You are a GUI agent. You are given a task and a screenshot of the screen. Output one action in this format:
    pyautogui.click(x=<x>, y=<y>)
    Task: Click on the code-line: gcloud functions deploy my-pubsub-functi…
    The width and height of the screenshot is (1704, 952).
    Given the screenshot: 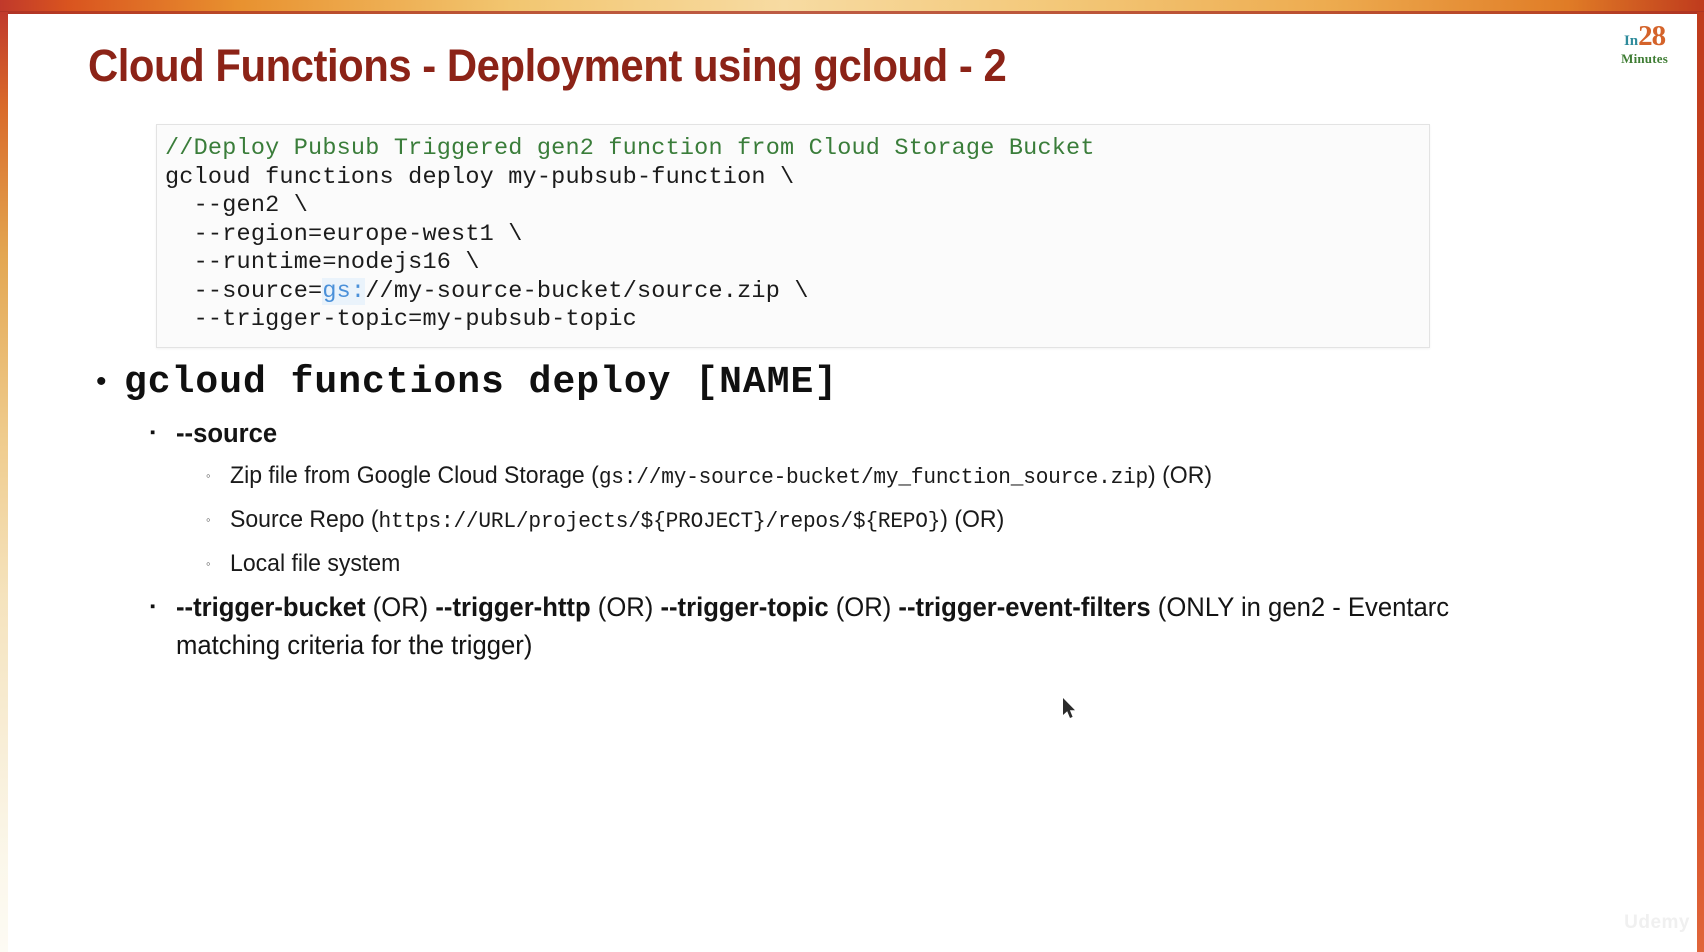 What is the action you would take?
    pyautogui.click(x=480, y=177)
    